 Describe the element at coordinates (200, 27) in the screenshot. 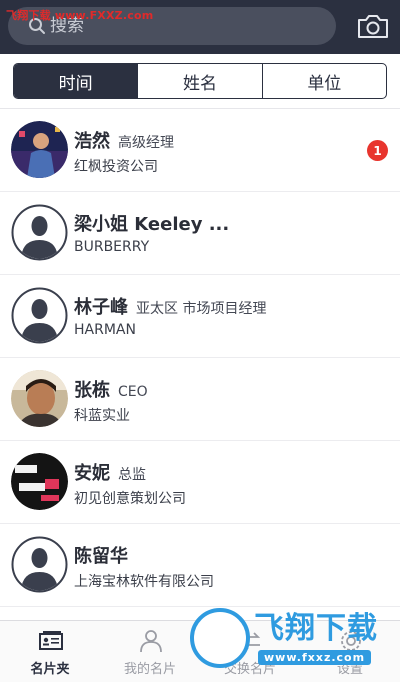

I see `top-bar: 搜索 飞翔下载 www.FXXZ.com` at that location.